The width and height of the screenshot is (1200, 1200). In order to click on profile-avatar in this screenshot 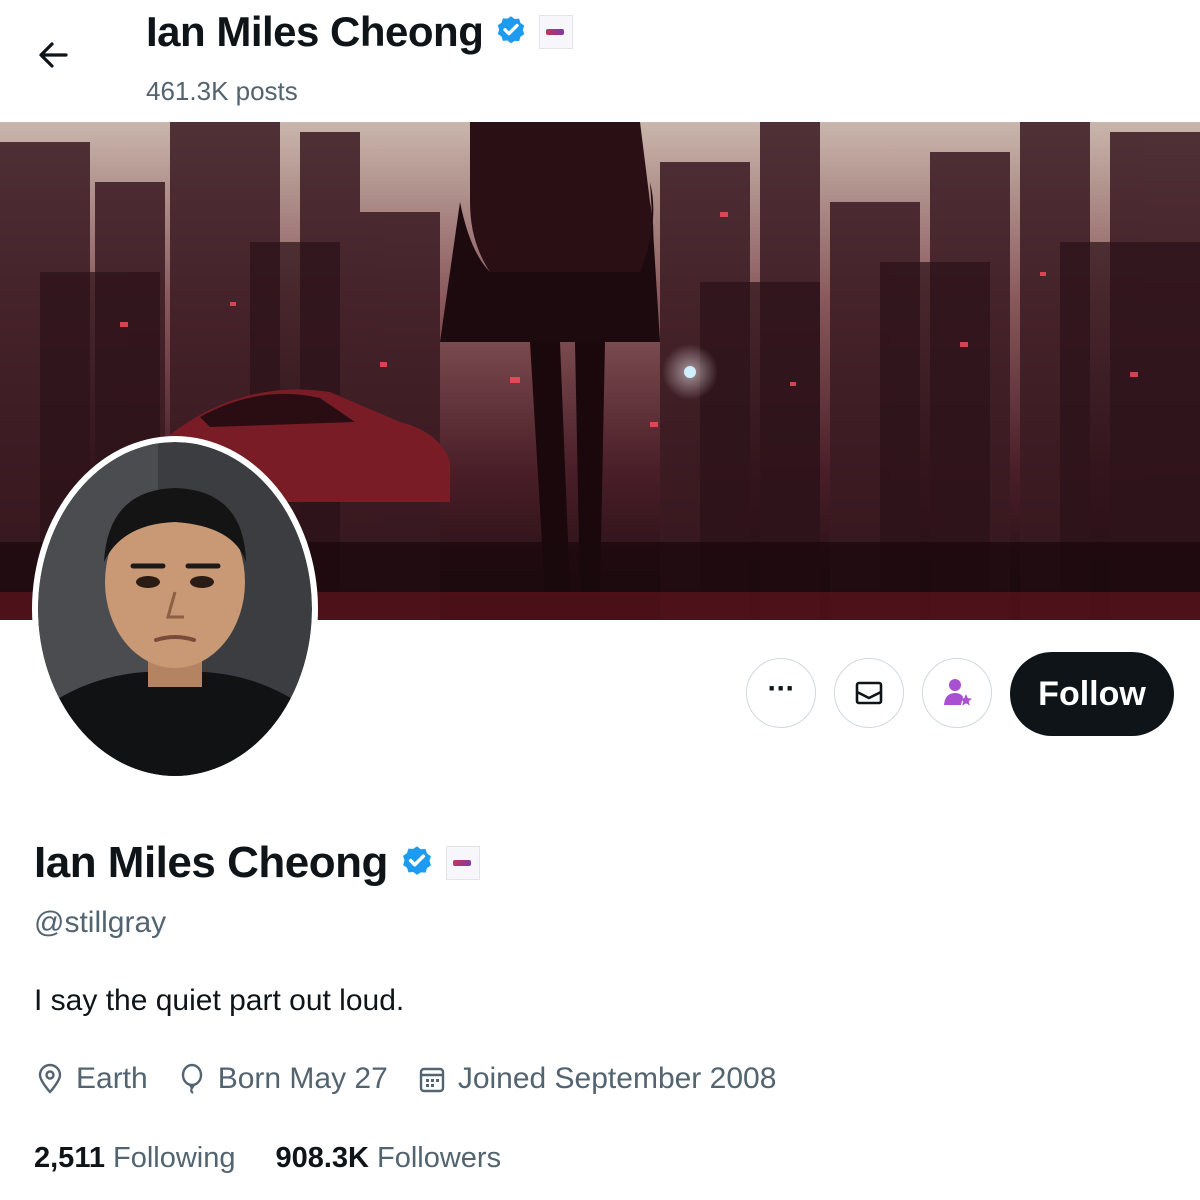, I will do `click(175, 609)`.